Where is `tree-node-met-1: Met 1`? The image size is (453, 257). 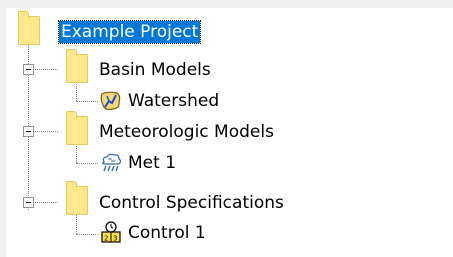
tree-node-met-1: Met 1 is located at coordinates (152, 163).